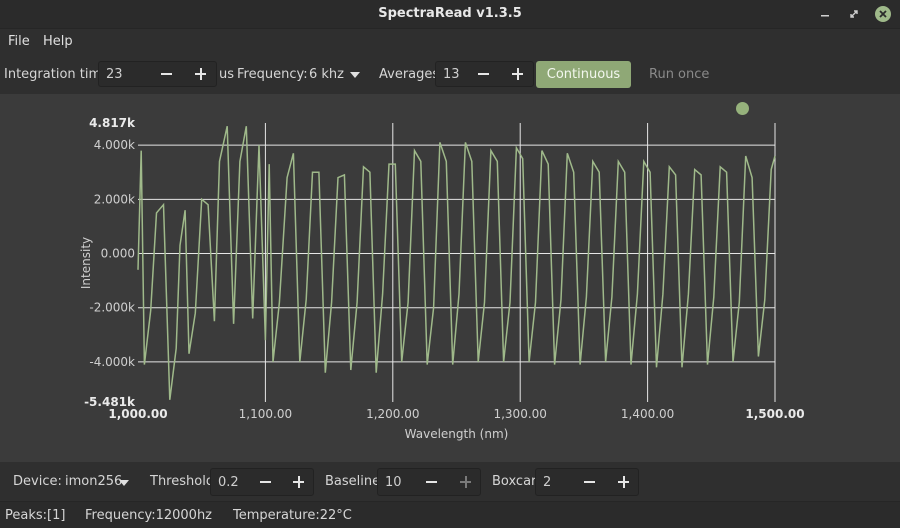 The width and height of the screenshot is (900, 528). I want to click on y-tick-label: 4.817k, so click(112, 123).